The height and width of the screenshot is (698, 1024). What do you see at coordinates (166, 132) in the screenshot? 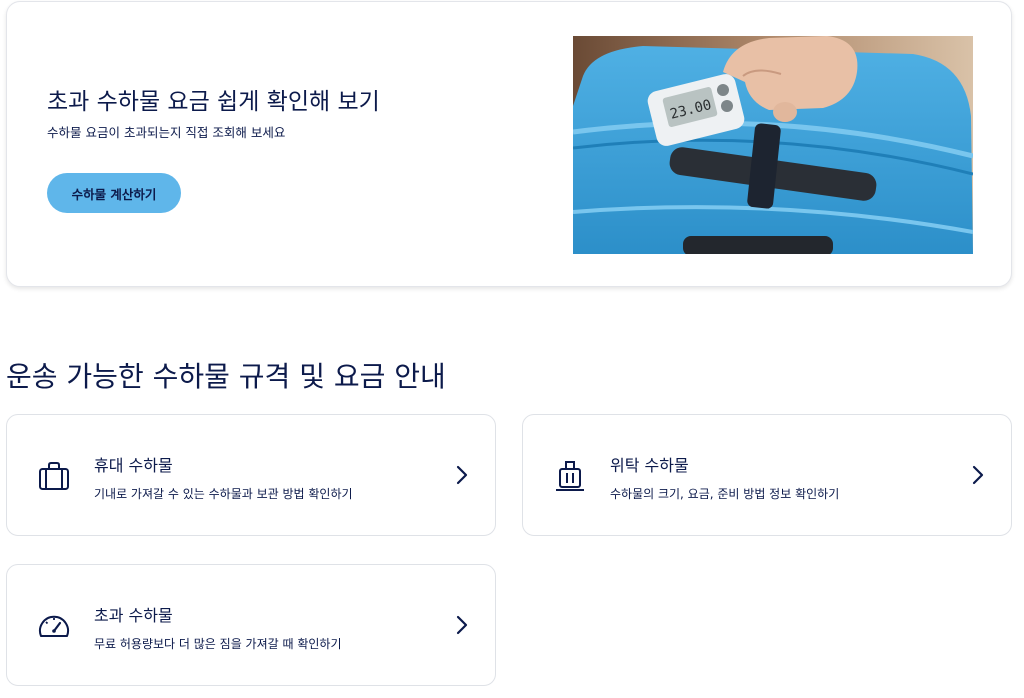
I see `promo-subtitle: 수하물 요금이 초과되는지 직접 조회해 보세요` at bounding box center [166, 132].